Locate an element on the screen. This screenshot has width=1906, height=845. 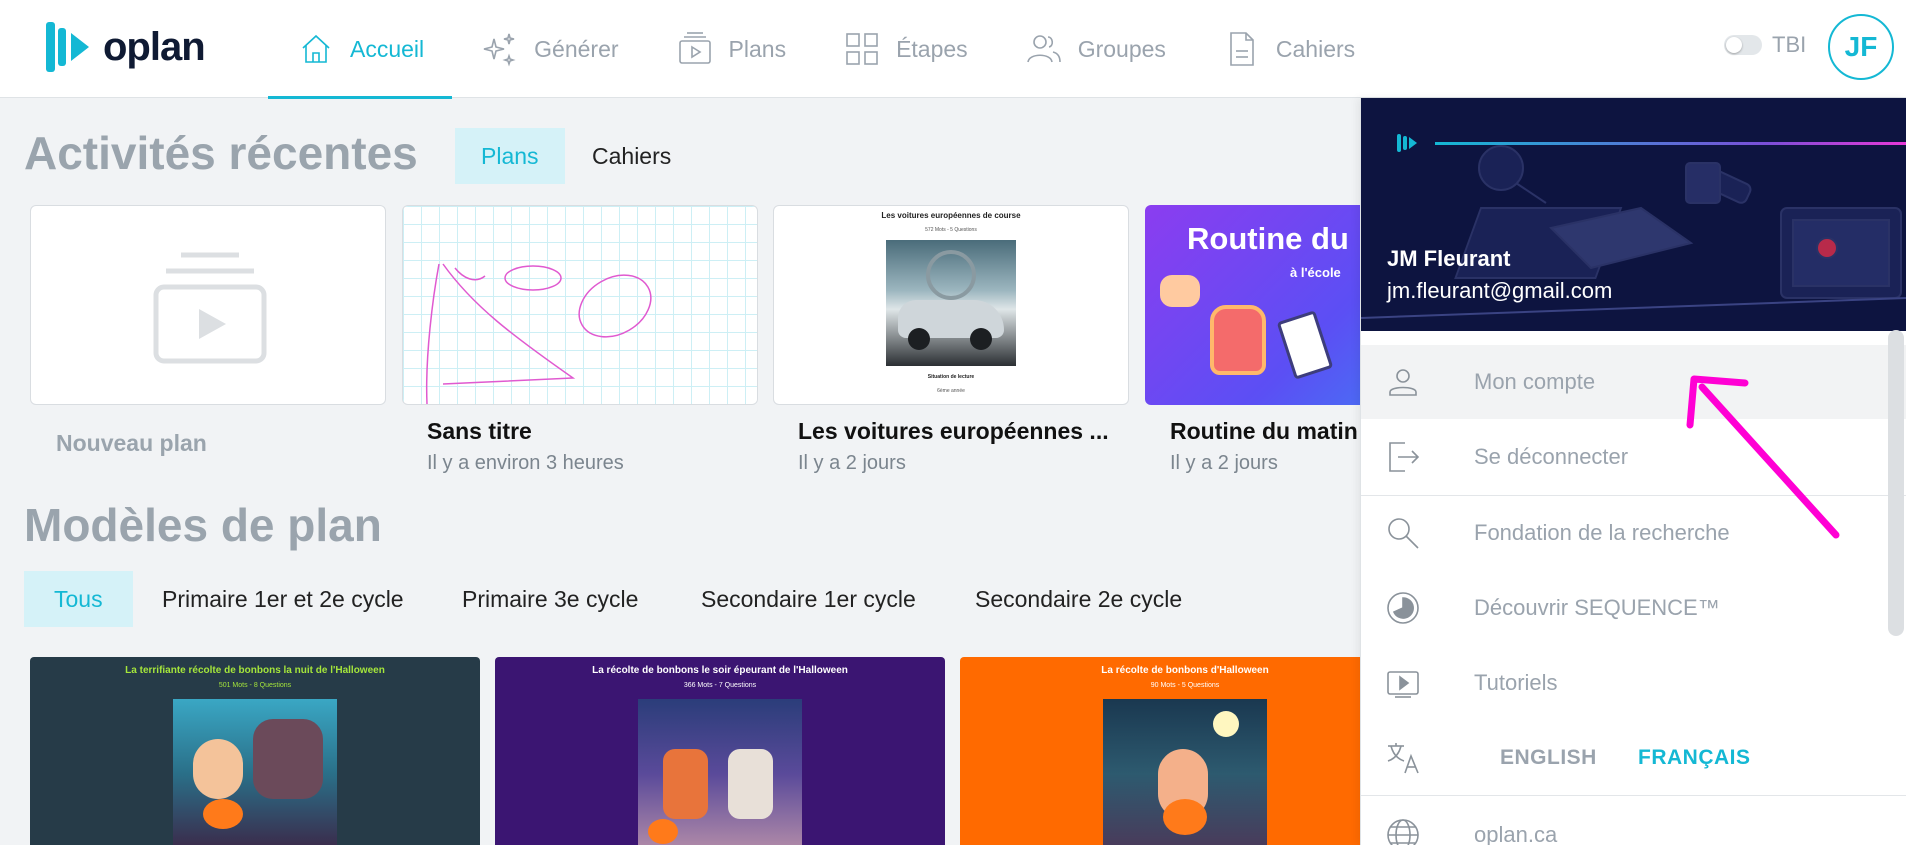
logo-text: oplan is located at coordinates (154, 46).